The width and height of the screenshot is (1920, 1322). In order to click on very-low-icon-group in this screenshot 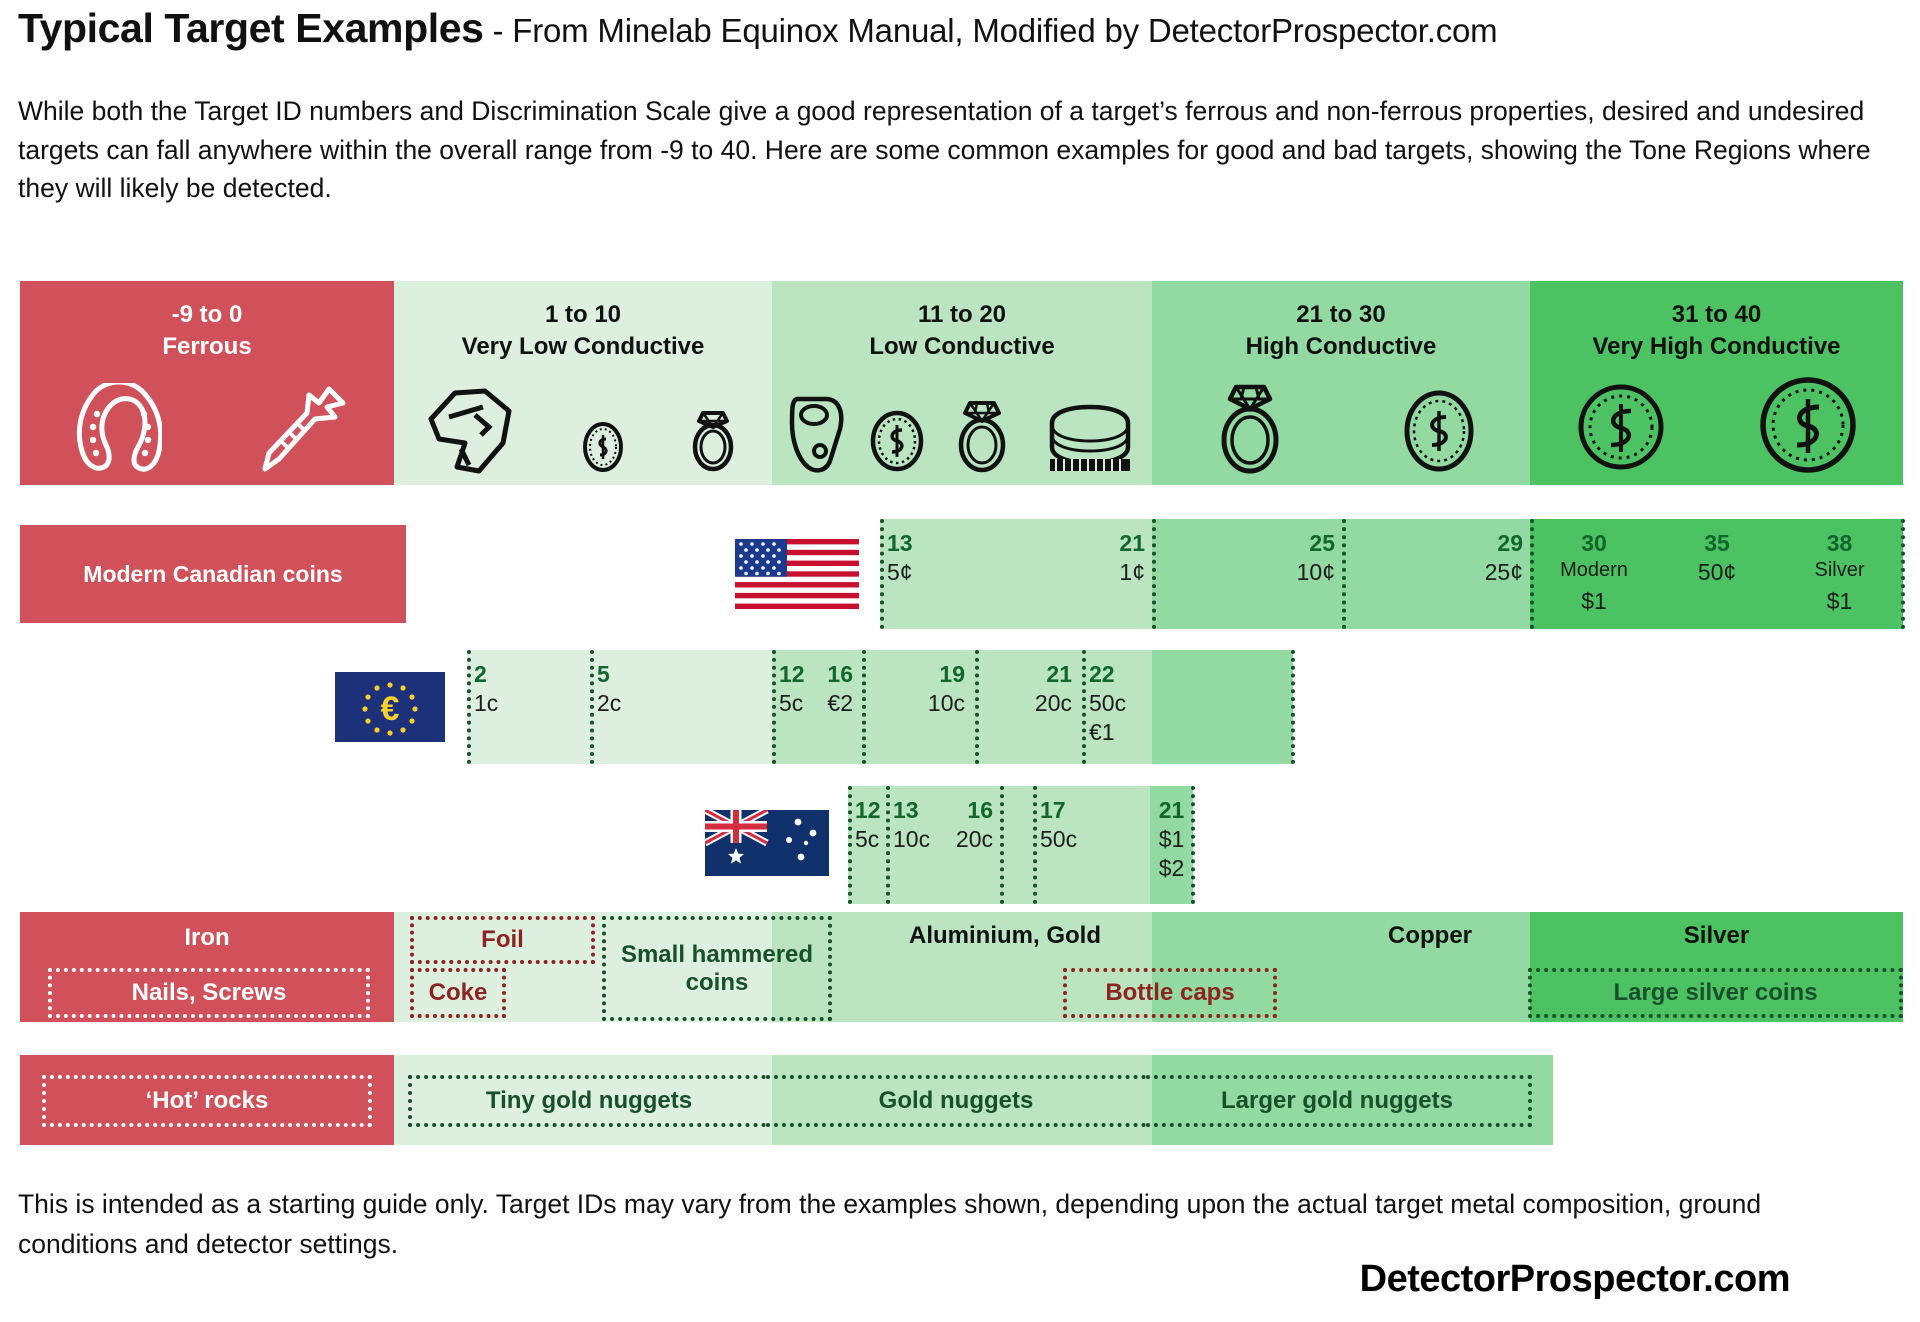, I will do `click(583, 424)`.